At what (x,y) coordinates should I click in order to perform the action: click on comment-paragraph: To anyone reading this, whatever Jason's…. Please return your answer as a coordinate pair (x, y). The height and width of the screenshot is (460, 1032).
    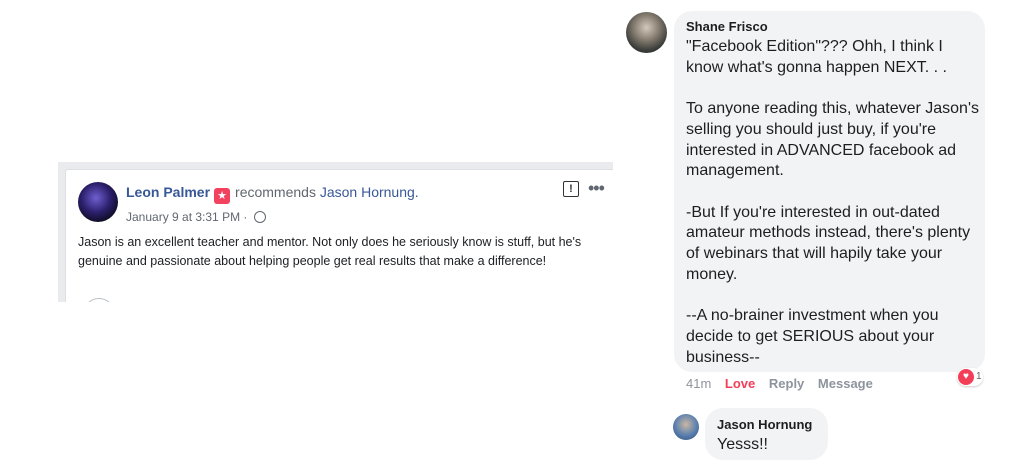
    Looking at the image, I should click on (833, 140).